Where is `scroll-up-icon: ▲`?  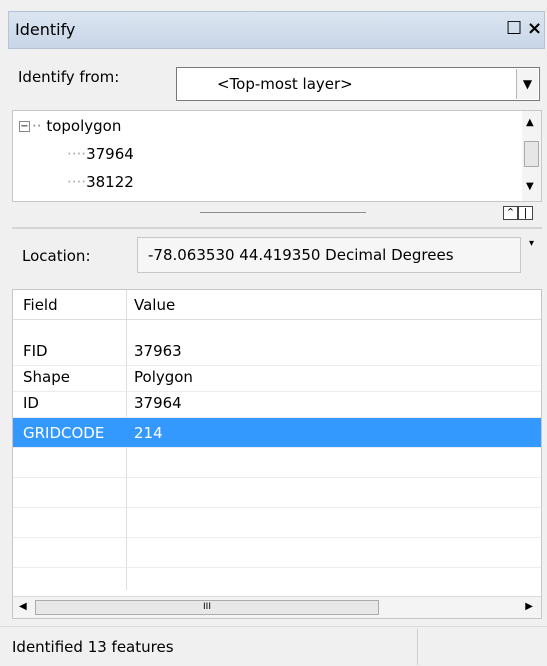
scroll-up-icon: ▲ is located at coordinates (530, 122).